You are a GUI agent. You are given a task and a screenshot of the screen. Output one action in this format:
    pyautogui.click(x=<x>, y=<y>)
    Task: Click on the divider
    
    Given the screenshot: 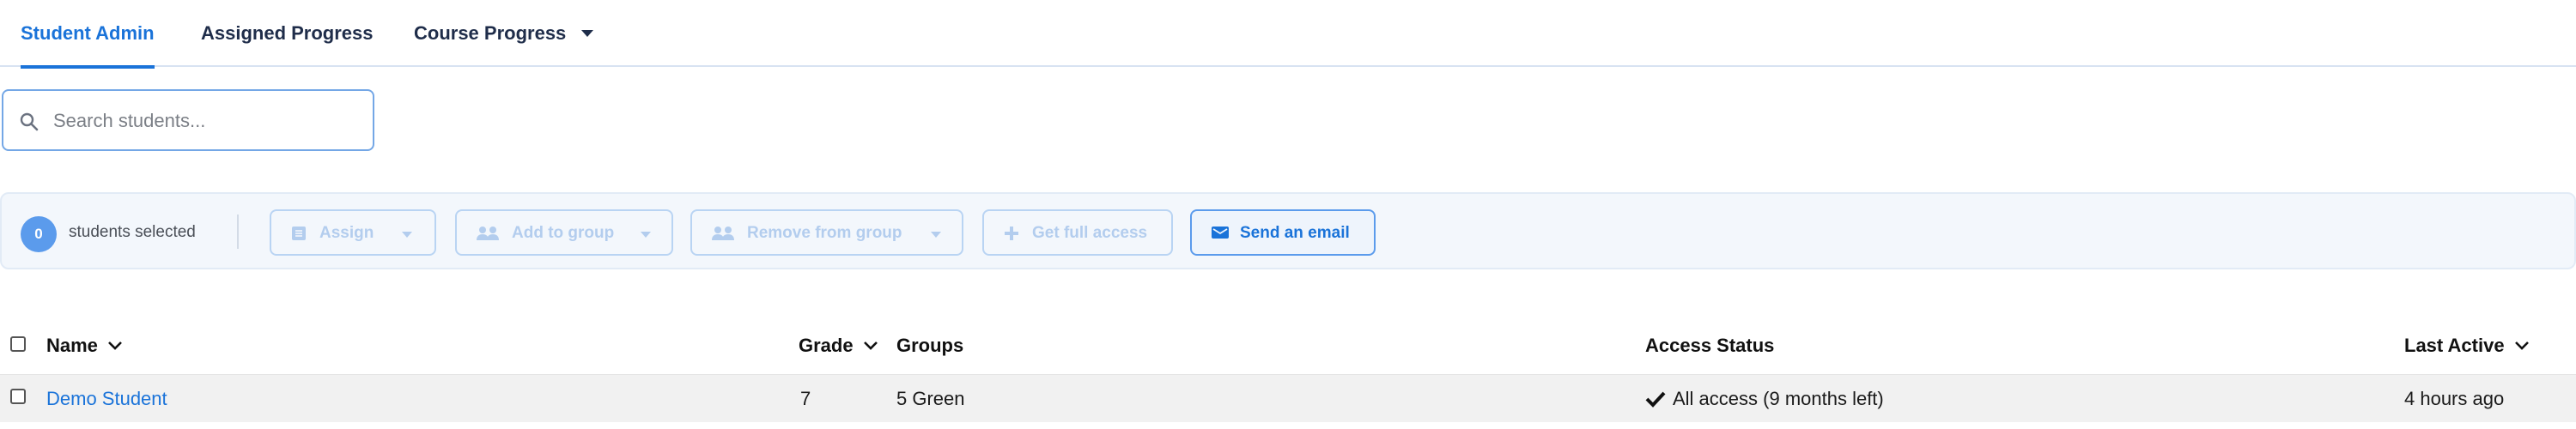 What is the action you would take?
    pyautogui.click(x=238, y=231)
    